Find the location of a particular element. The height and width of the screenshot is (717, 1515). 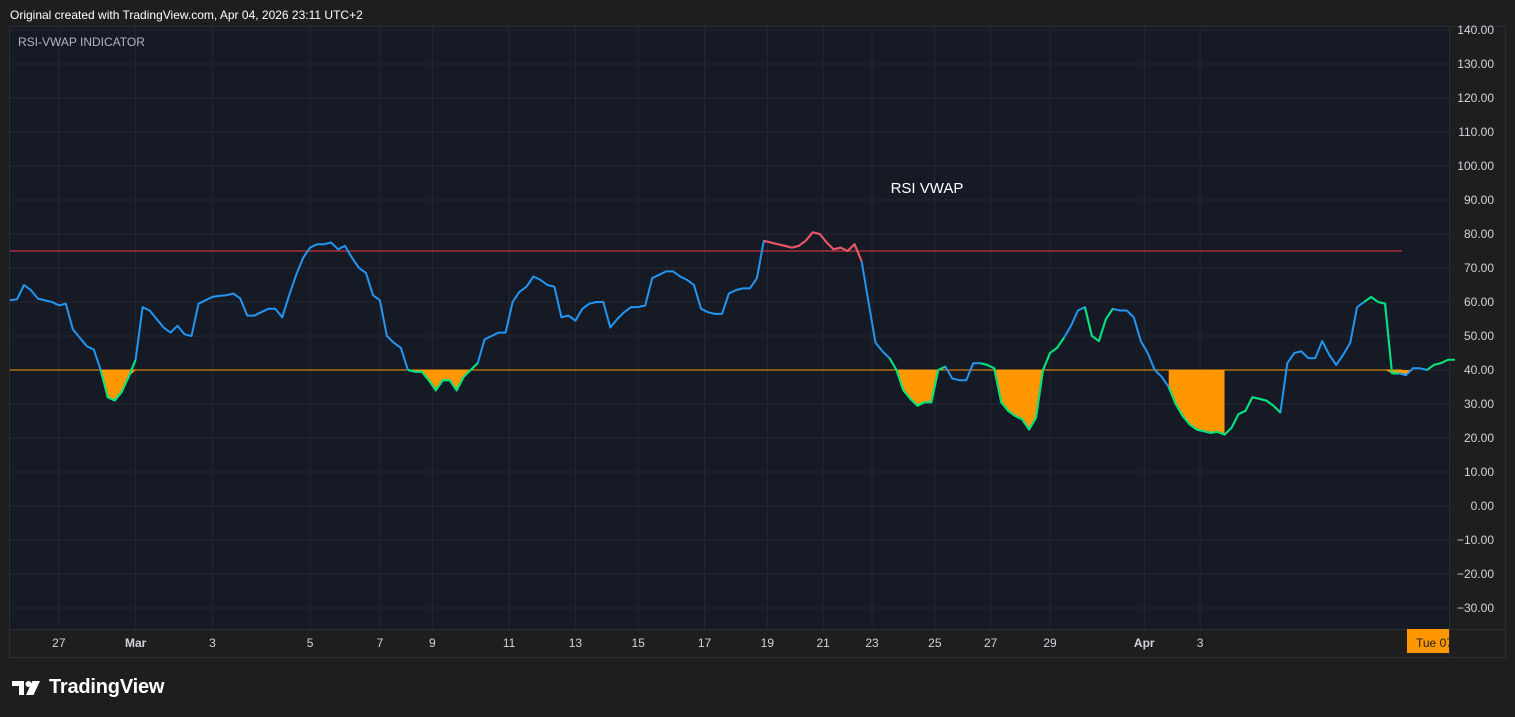

price-axis-label: −10.00 is located at coordinates (1475, 540).